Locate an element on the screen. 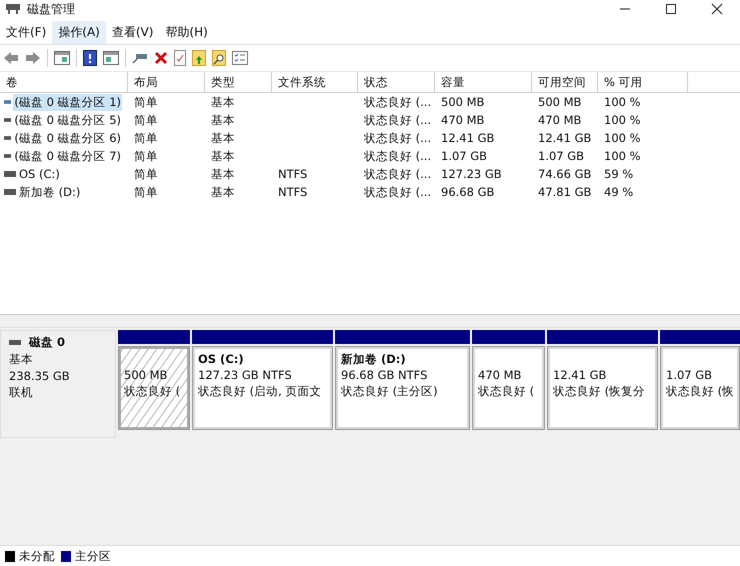 This screenshot has height=566, width=740. table-cell: 49 % is located at coordinates (619, 192).